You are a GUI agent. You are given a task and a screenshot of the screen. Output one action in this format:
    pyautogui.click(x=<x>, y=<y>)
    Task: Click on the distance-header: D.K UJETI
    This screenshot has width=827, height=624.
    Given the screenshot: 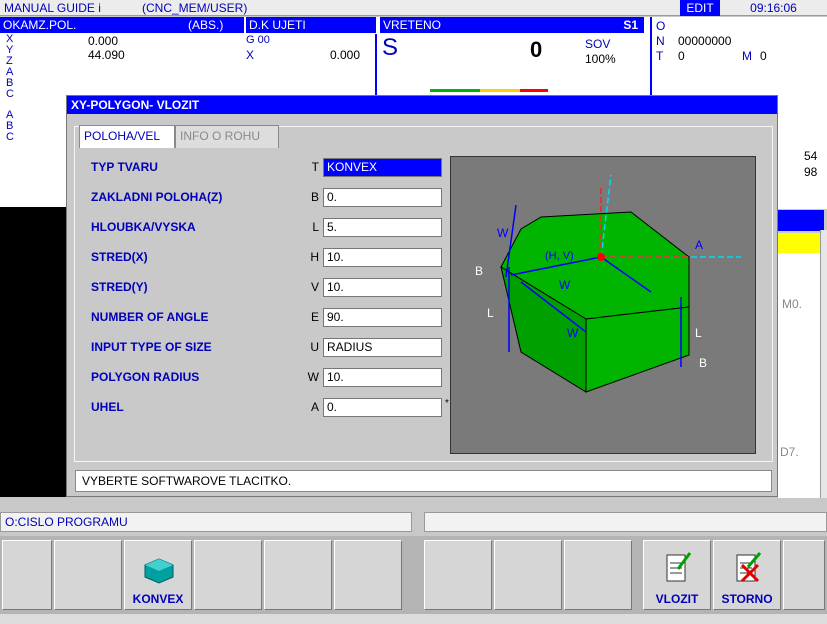 What is the action you would take?
    pyautogui.click(x=311, y=25)
    